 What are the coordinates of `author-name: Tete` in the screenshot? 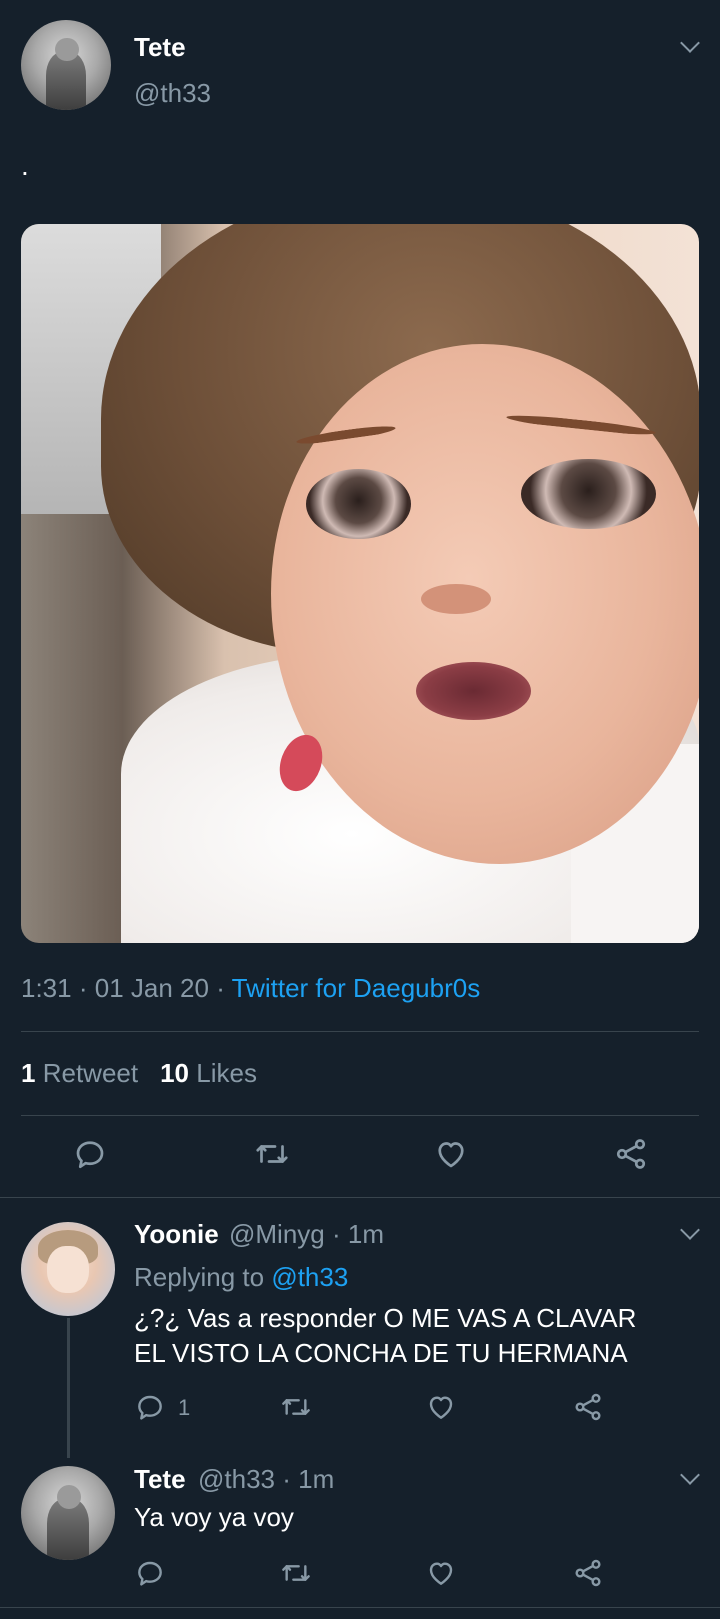 It's located at (160, 47).